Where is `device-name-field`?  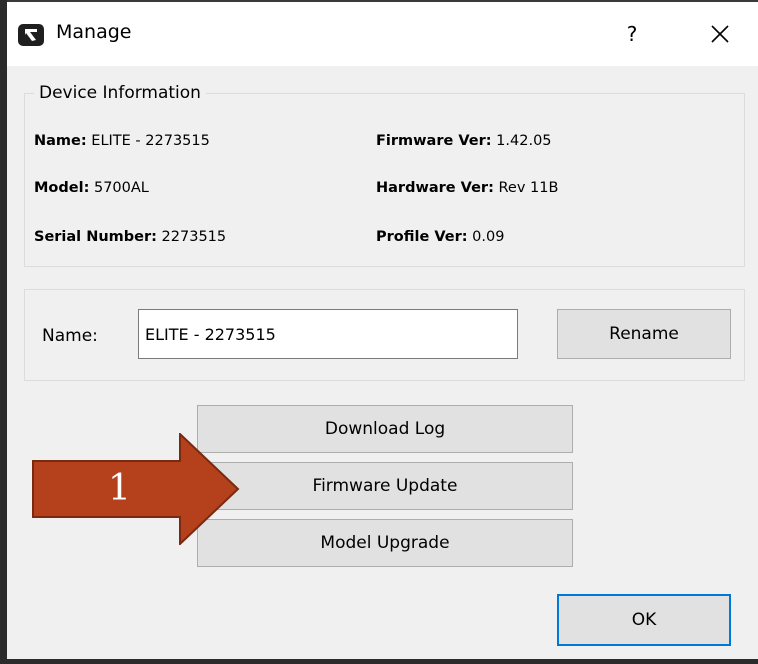
device-name-field is located at coordinates (328, 334).